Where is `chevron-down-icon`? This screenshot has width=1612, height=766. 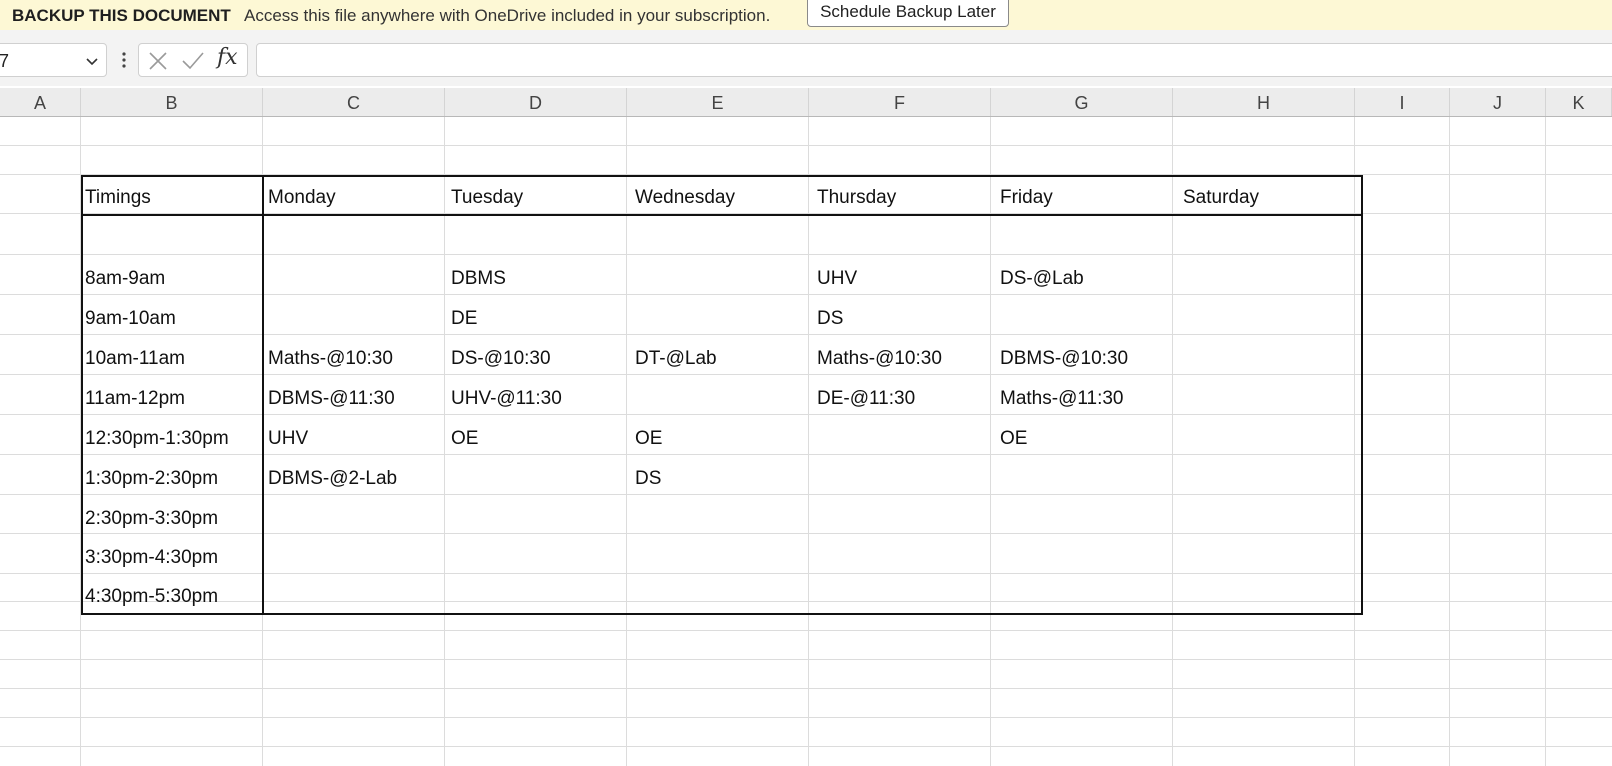
chevron-down-icon is located at coordinates (92, 61).